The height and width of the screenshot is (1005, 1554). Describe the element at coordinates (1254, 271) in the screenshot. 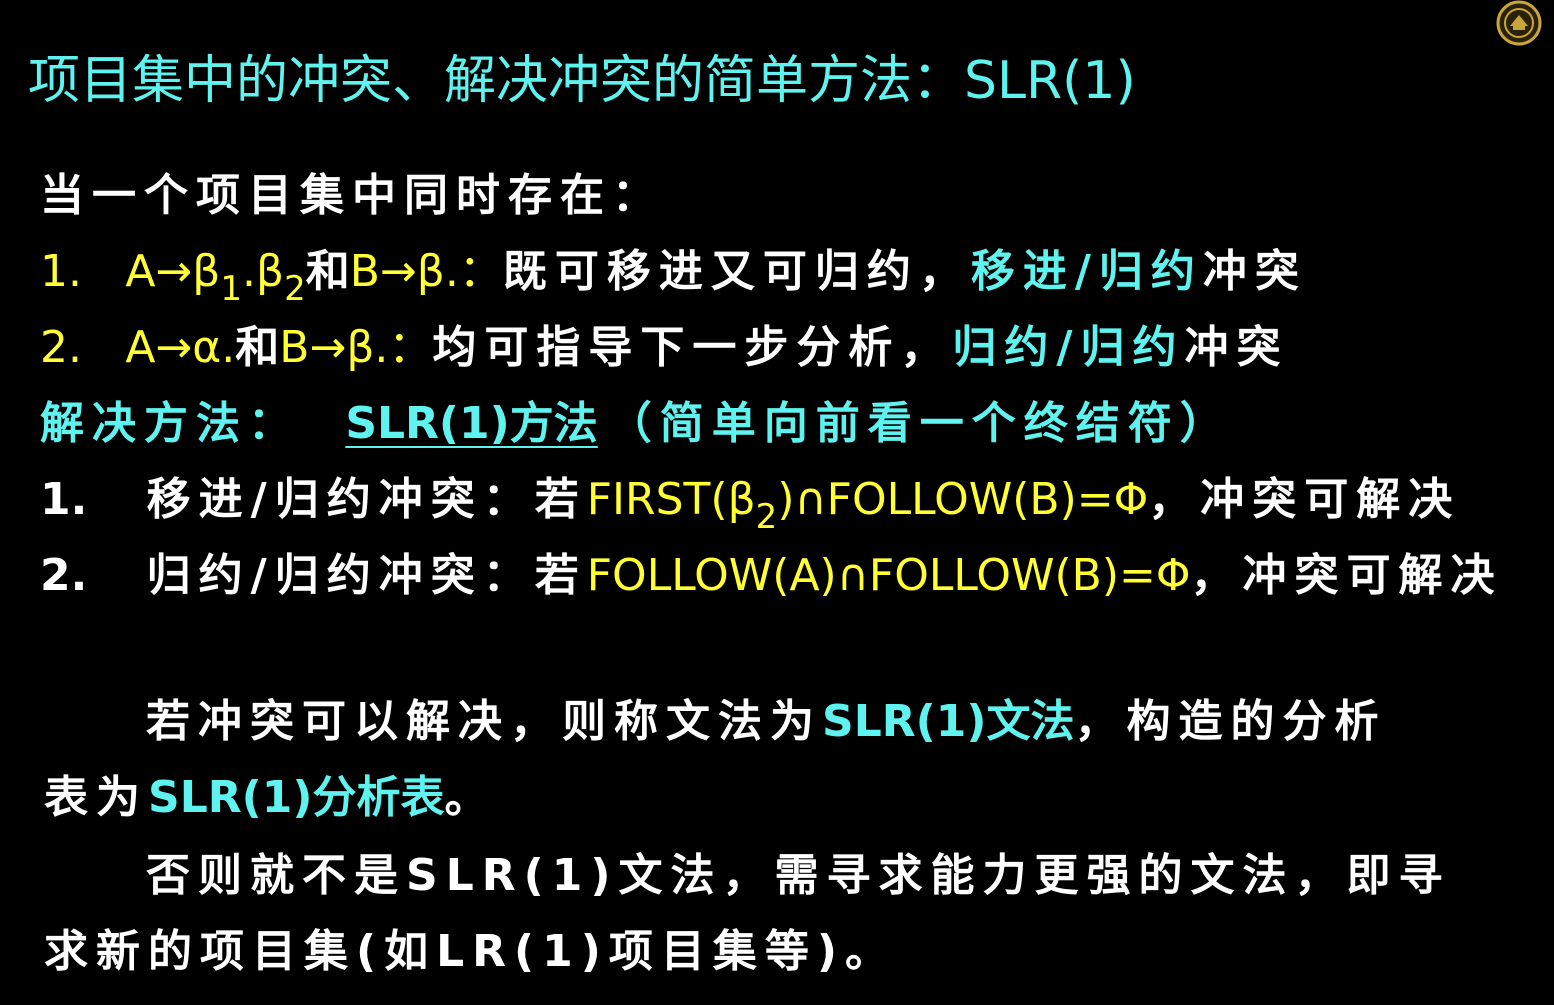

I see `item1-tail: 冲突` at that location.